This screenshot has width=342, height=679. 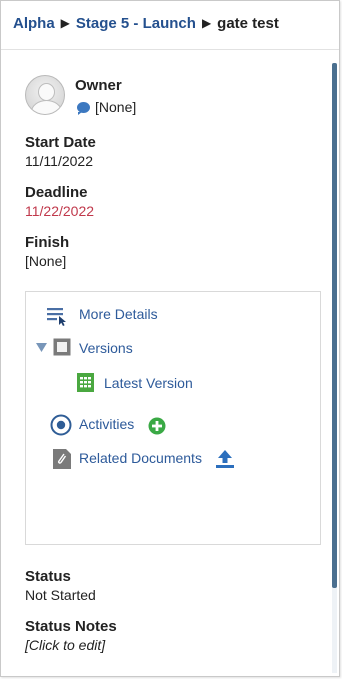 What do you see at coordinates (175, 595) in the screenshot?
I see `status-value: Not Started` at bounding box center [175, 595].